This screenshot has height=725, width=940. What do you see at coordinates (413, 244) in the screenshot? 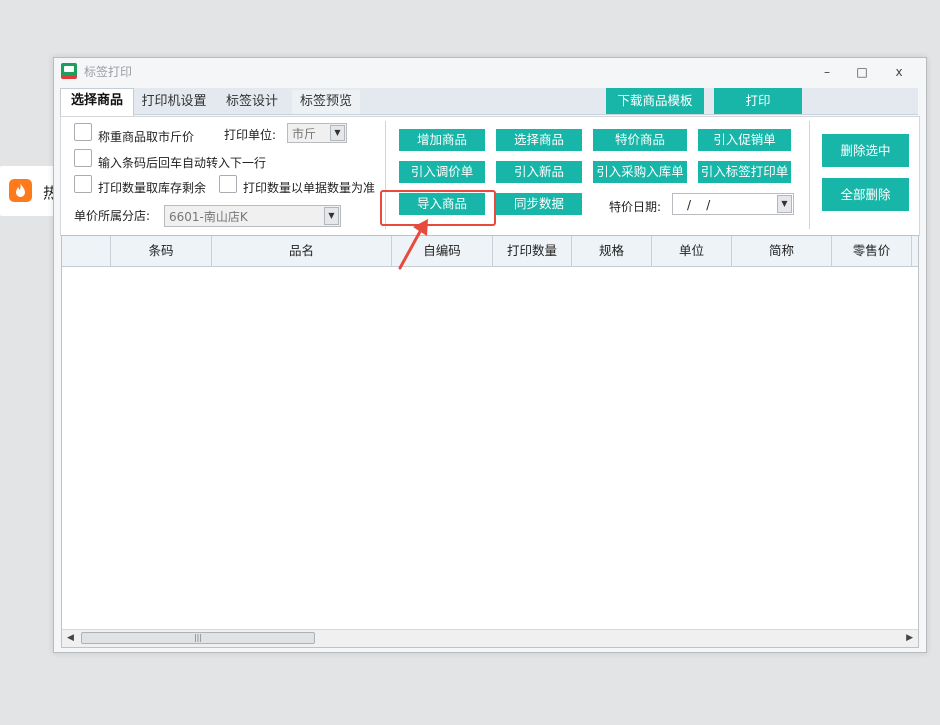
I see `annotation-arrow-icon` at bounding box center [413, 244].